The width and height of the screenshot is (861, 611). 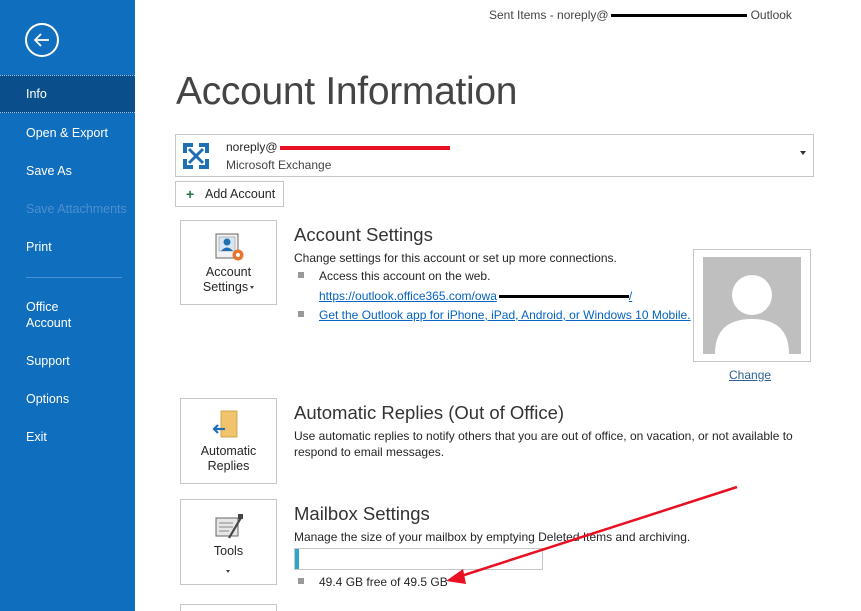 I want to click on account-selector: noreply@ Microsoft Exchange, so click(x=494, y=155).